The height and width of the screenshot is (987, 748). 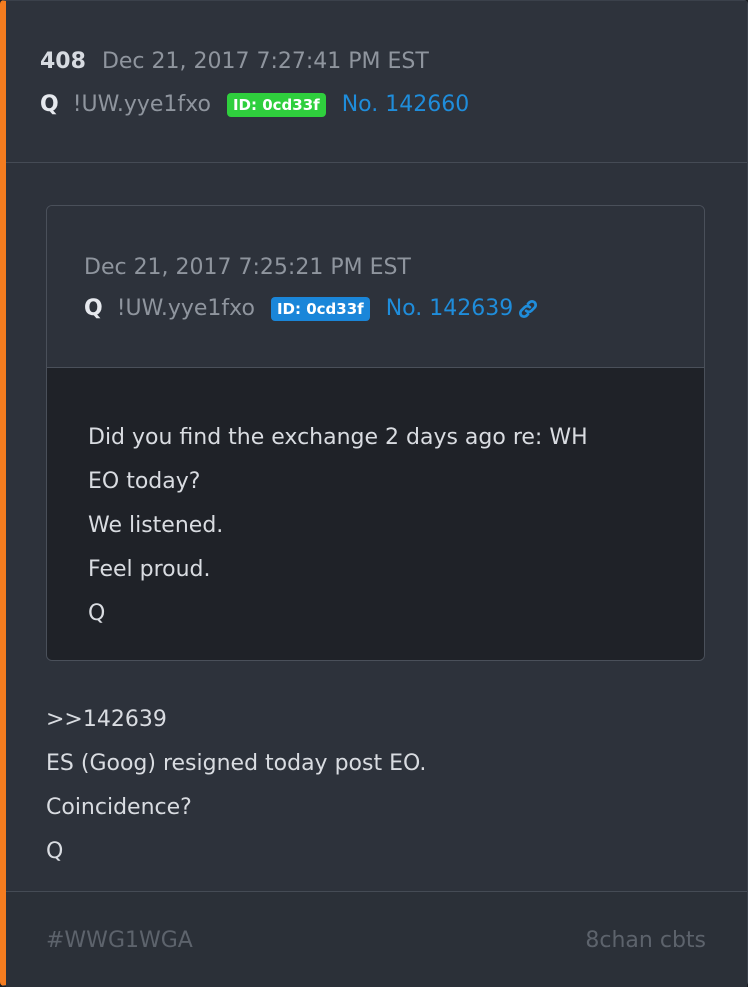 What do you see at coordinates (265, 61) in the screenshot?
I see `post-date: Dec 21, 2017 7:27:41 PM EST` at bounding box center [265, 61].